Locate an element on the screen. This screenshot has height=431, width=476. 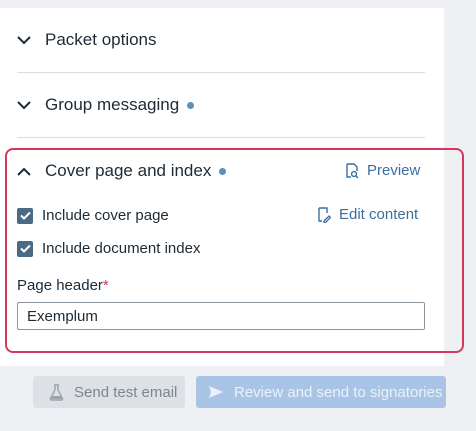
preview-link: Preview is located at coordinates (382, 170).